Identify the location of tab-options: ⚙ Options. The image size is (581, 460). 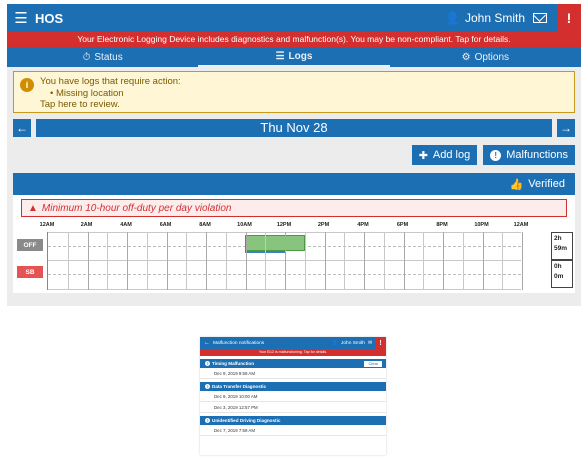
(485, 57).